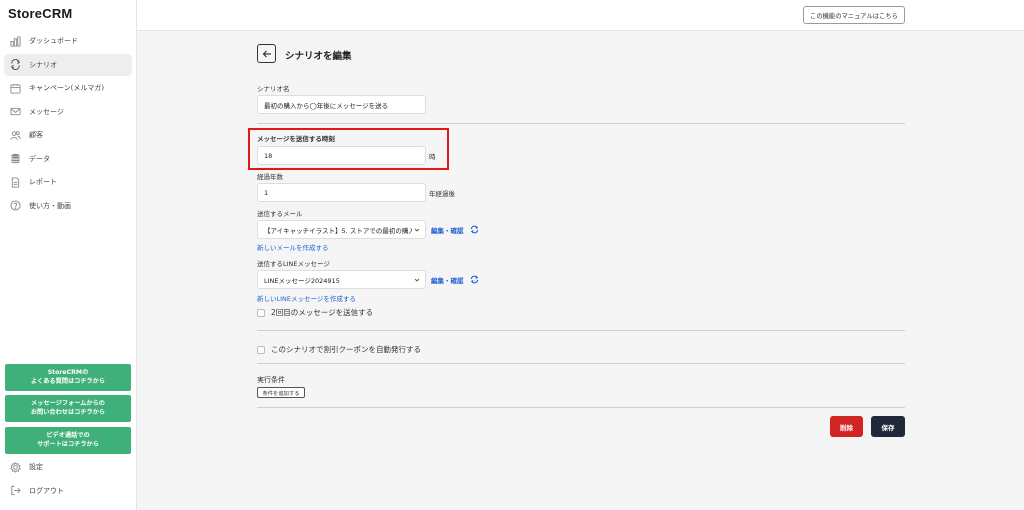  I want to click on faq-button-line1: StoreCRMの, so click(68, 372).